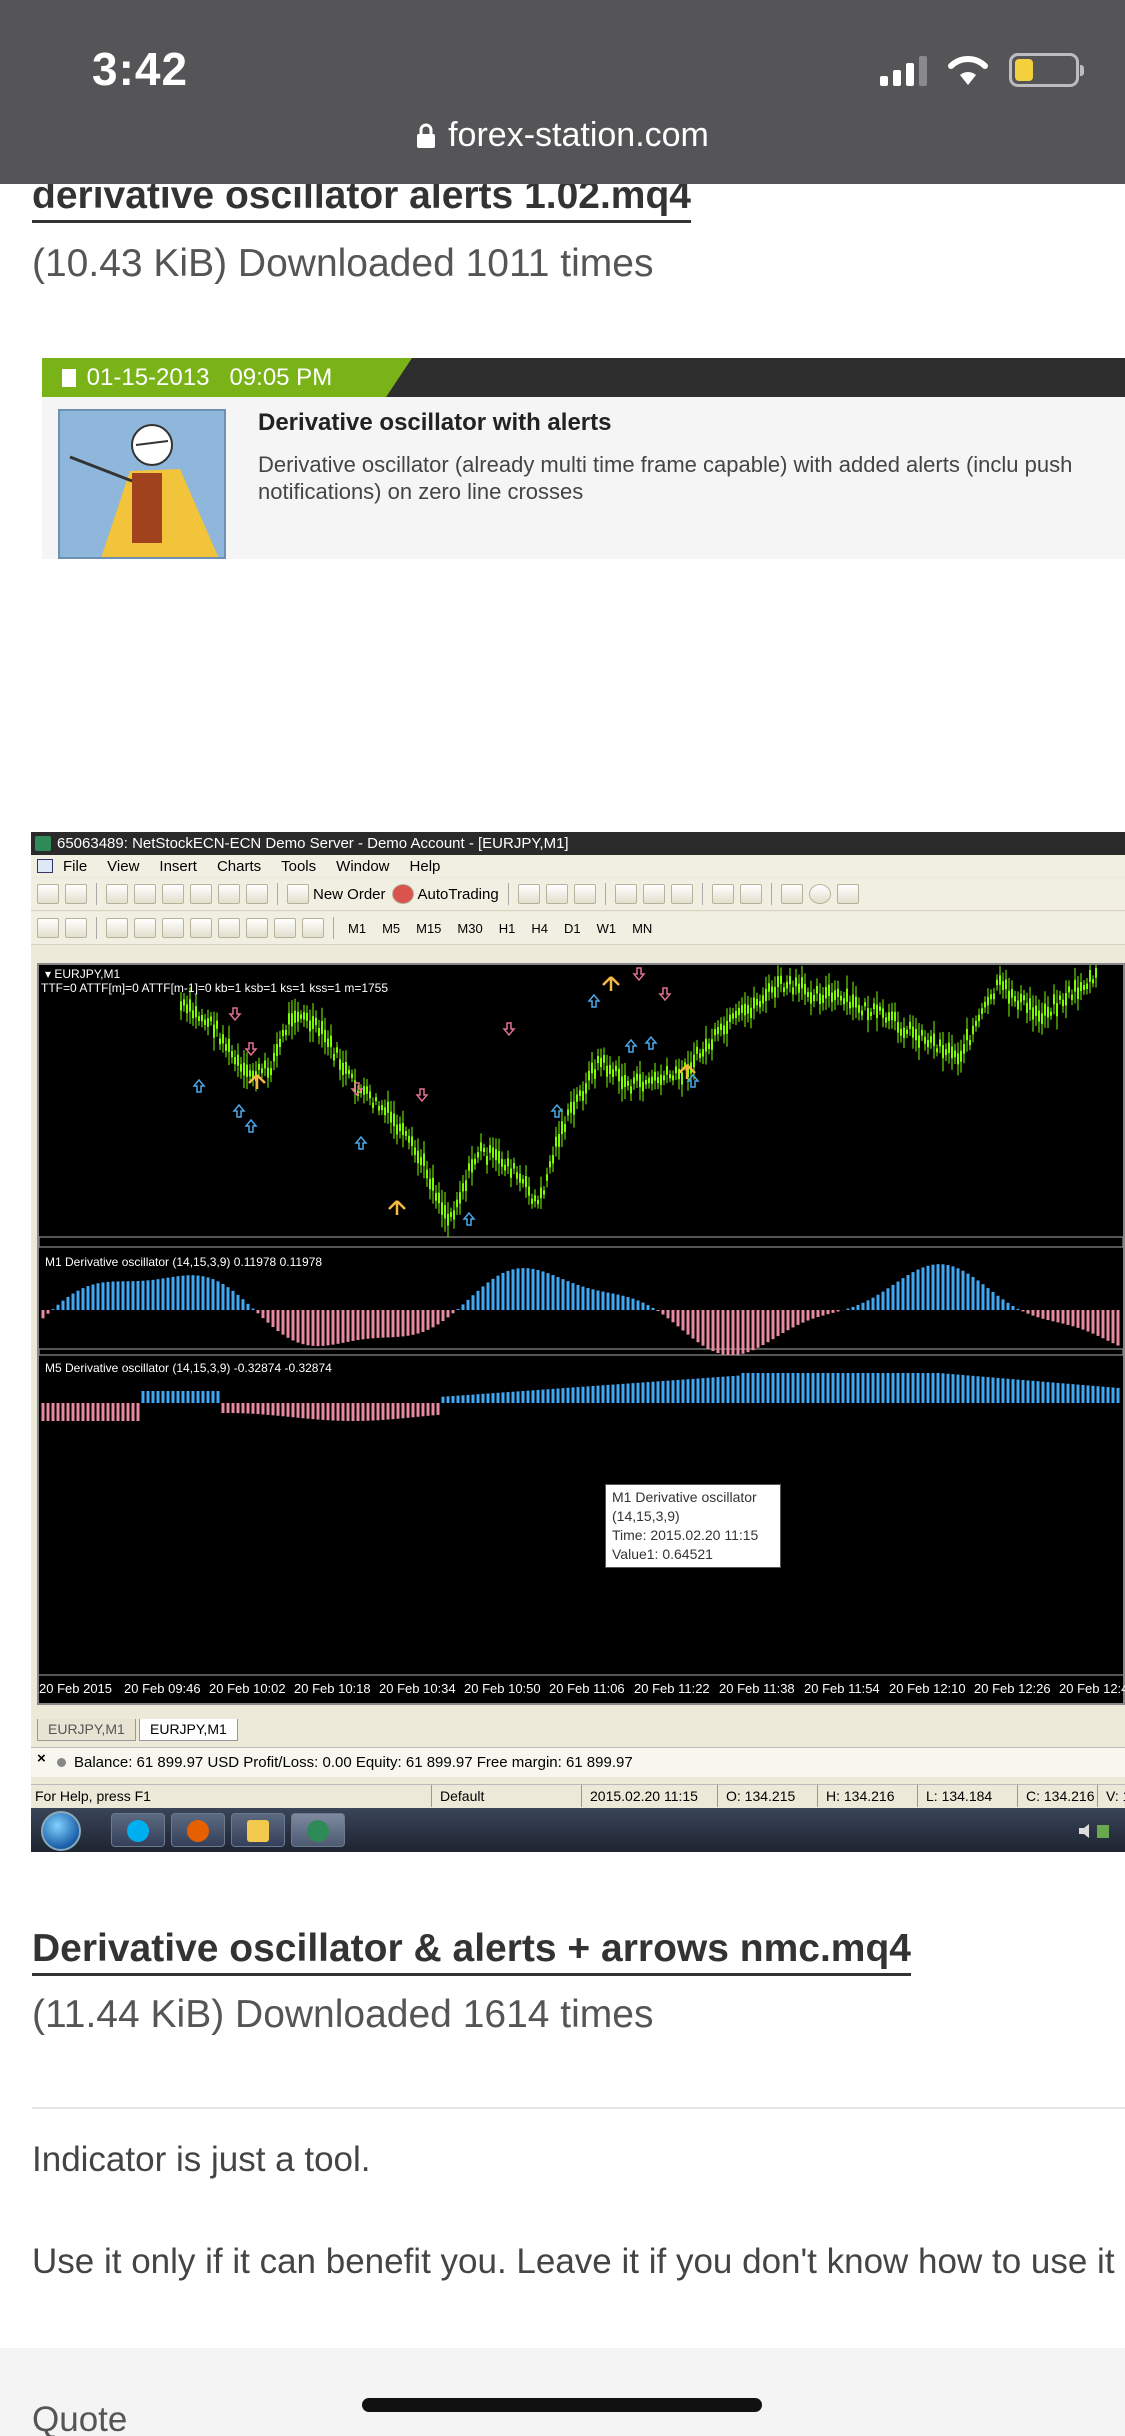  What do you see at coordinates (239, 866) in the screenshot?
I see `menu-charts: Charts` at bounding box center [239, 866].